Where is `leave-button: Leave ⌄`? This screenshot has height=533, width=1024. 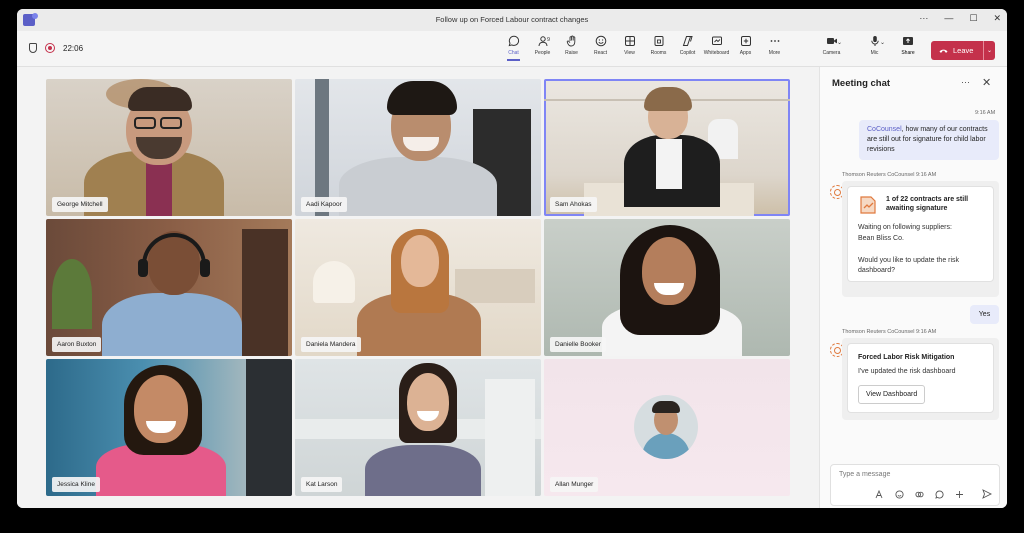 leave-button: Leave ⌄ is located at coordinates (963, 50).